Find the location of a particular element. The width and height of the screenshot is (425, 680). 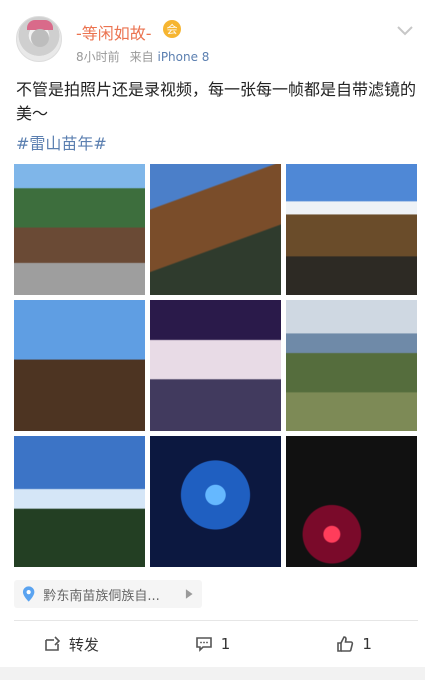

avatar is located at coordinates (39, 39).